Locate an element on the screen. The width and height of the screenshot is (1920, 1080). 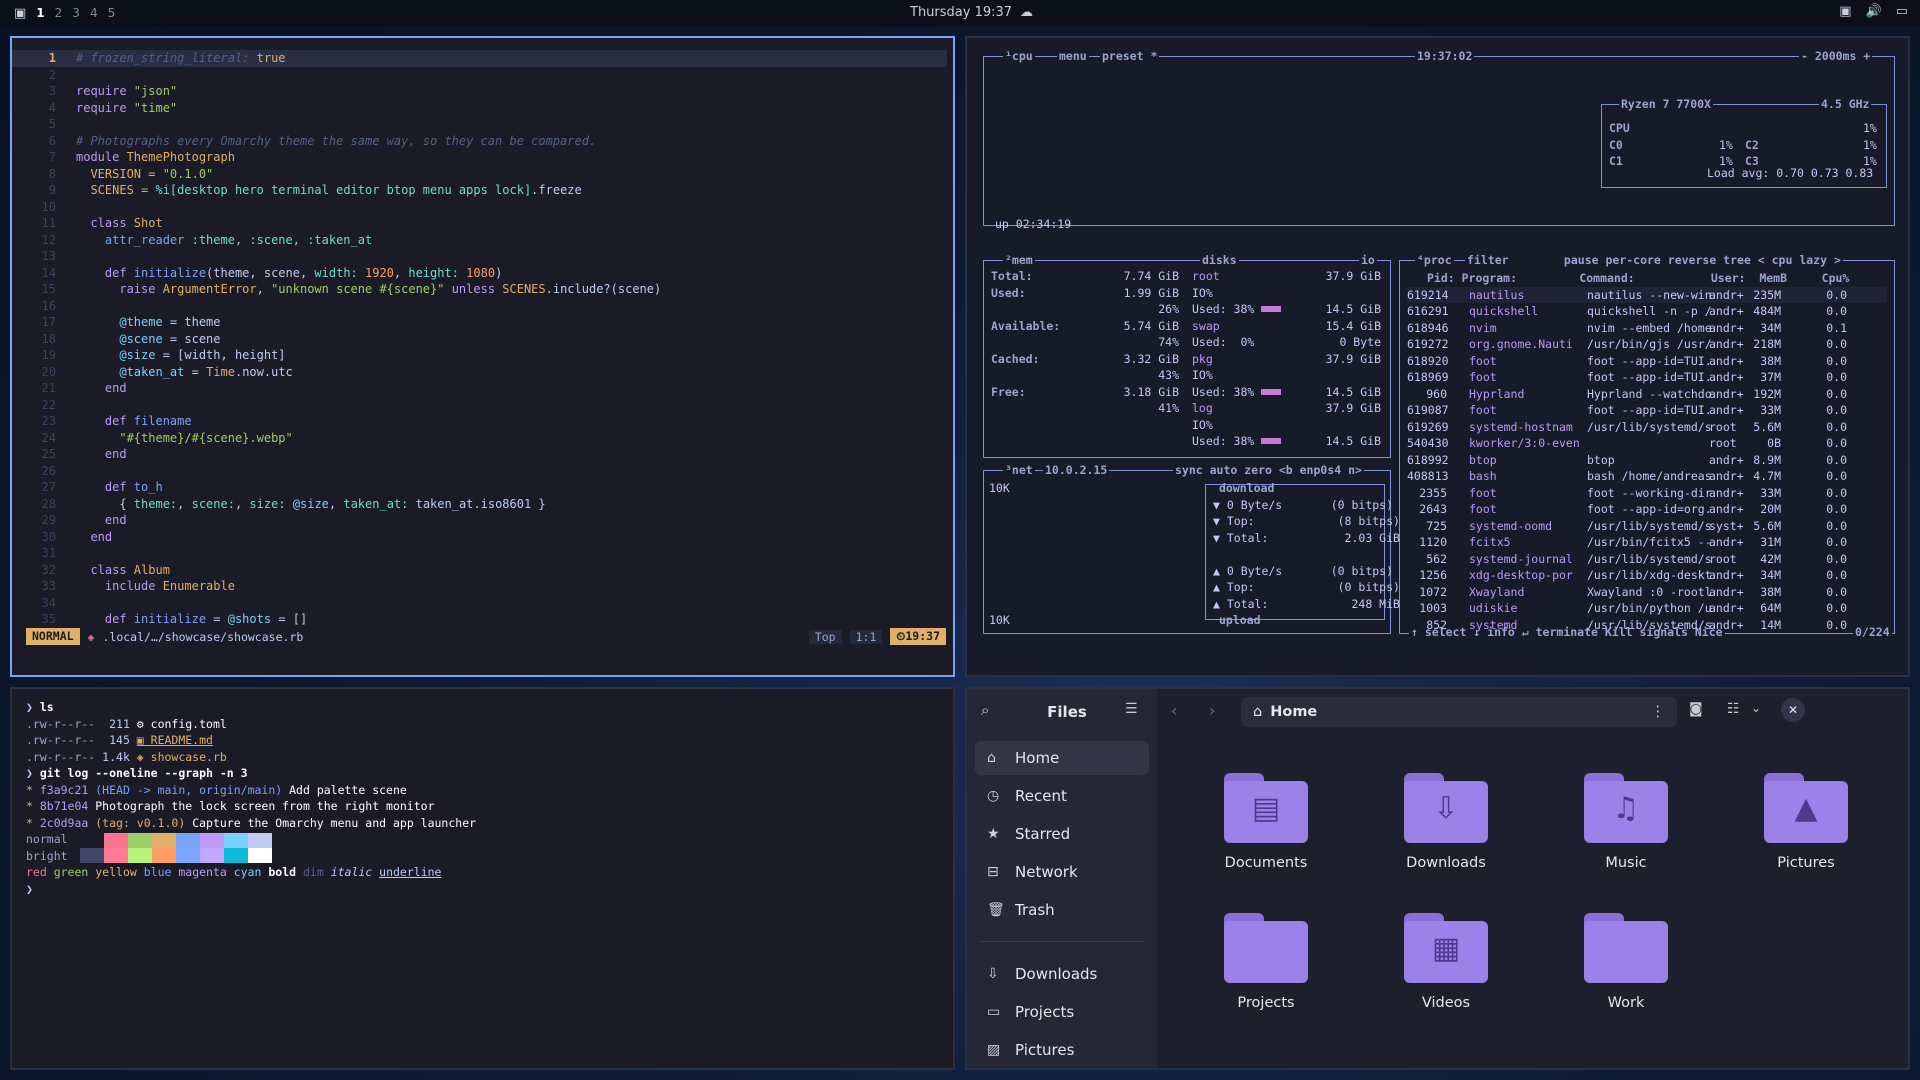
workspace-4: 4 is located at coordinates (94, 13).